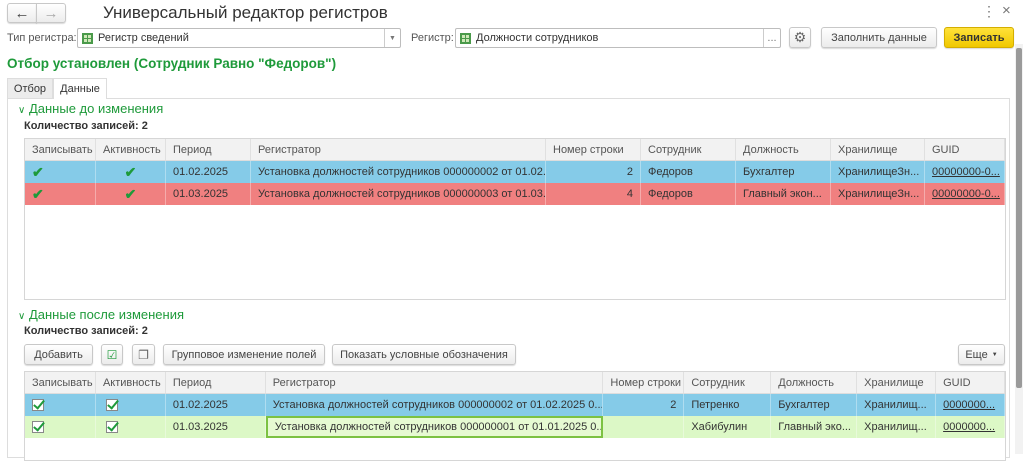 The width and height of the screenshot is (1023, 461). Describe the element at coordinates (245, 12) in the screenshot. I see `page-title: Универсальный редактор регистров` at that location.